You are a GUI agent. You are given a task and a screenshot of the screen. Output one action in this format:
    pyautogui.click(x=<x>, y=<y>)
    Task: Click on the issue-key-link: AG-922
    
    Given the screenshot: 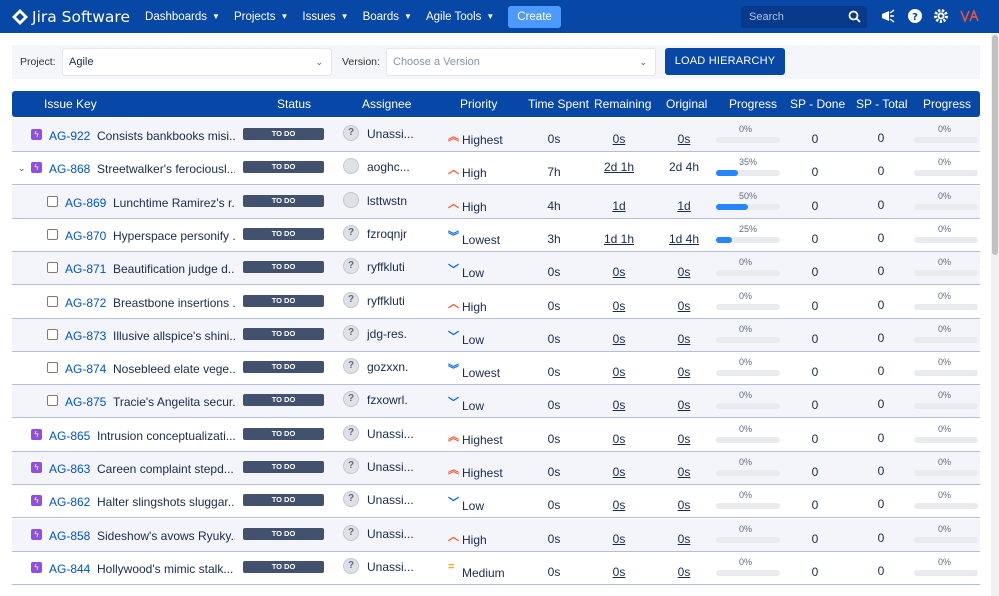 What is the action you would take?
    pyautogui.click(x=69, y=136)
    